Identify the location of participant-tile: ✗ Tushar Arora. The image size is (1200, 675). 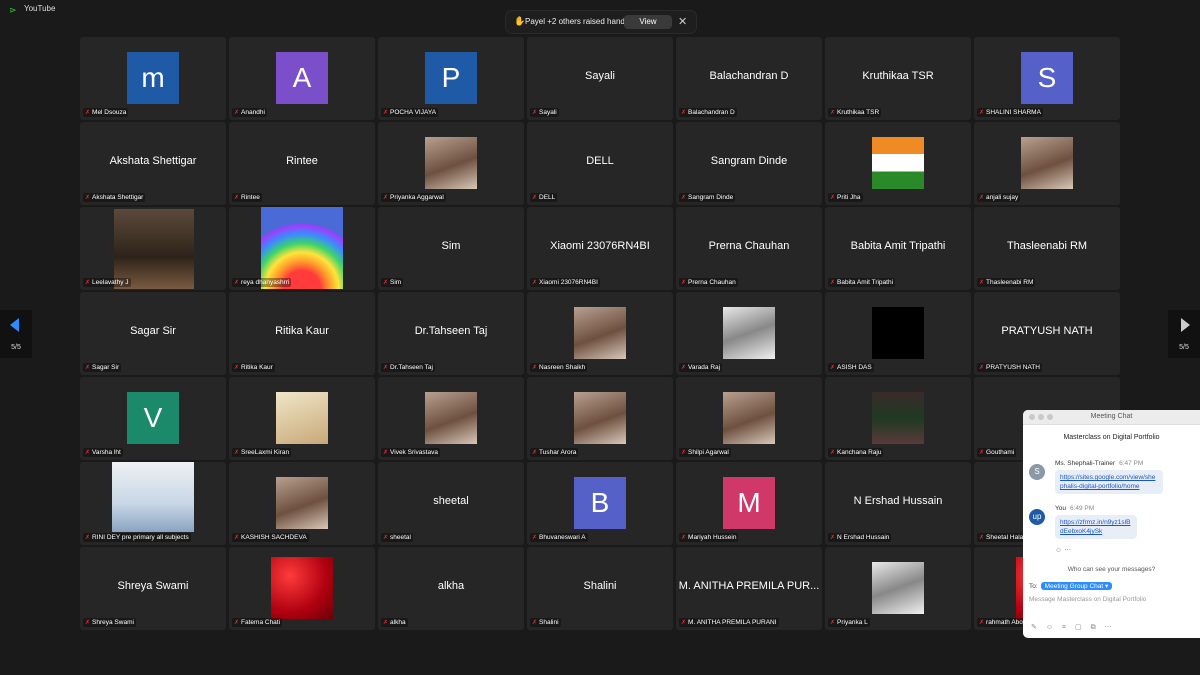
(600, 418).